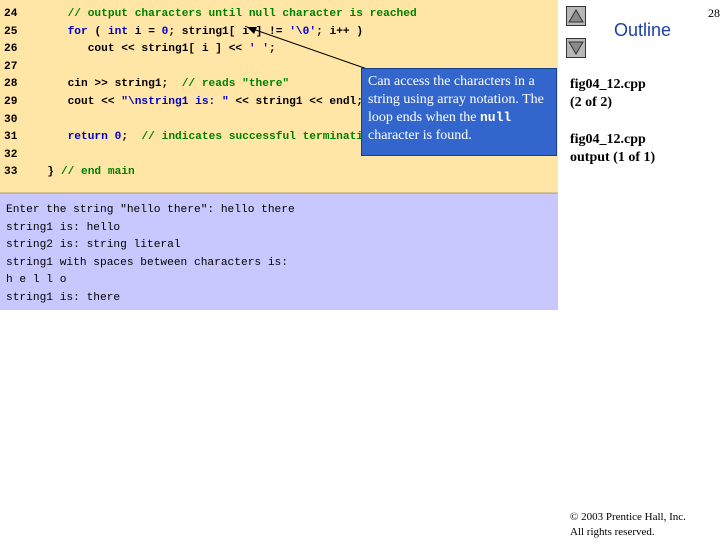 The width and height of the screenshot is (728, 546). I want to click on code-token: cout << string1[ i ] <<, so click(141, 49).